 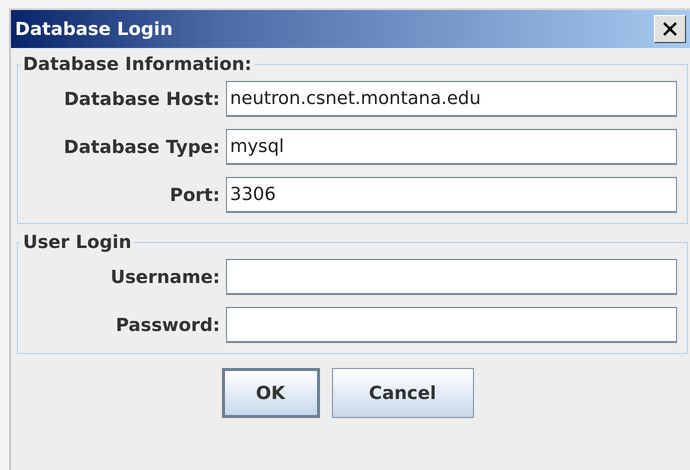 I want to click on group-title: User Login, so click(x=77, y=242).